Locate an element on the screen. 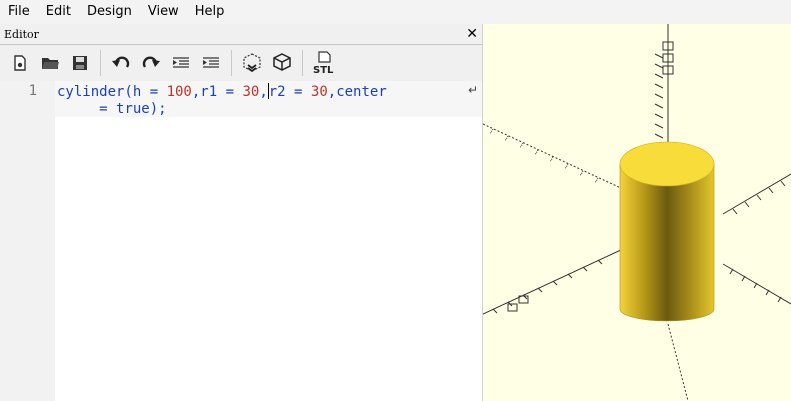 This screenshot has height=401, width=791. code-token: , is located at coordinates (263, 92).